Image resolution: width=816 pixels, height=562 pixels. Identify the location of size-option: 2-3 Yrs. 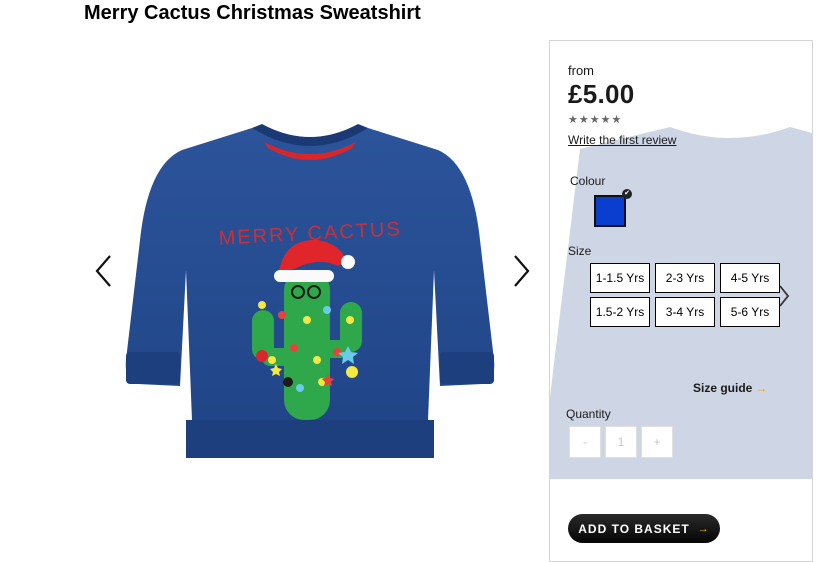
(685, 278).